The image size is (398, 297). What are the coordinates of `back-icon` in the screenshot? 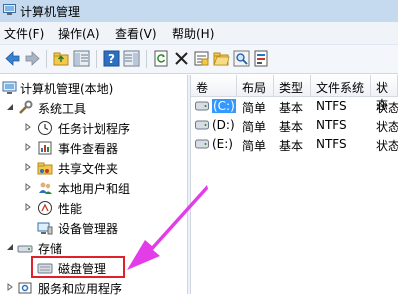 It's located at (12, 58).